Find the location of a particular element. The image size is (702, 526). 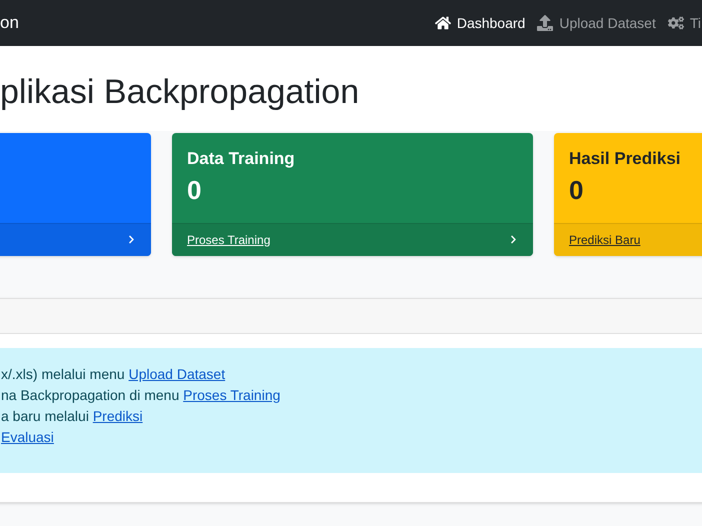

nav-link: Dashboard is located at coordinates (480, 23).